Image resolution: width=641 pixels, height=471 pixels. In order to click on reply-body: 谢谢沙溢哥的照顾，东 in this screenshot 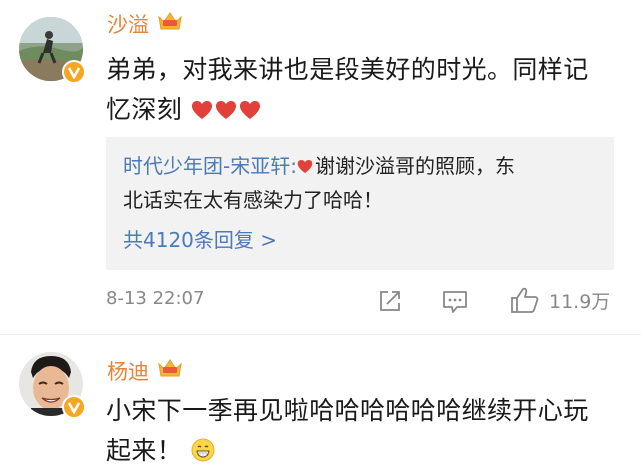, I will do `click(414, 166)`.